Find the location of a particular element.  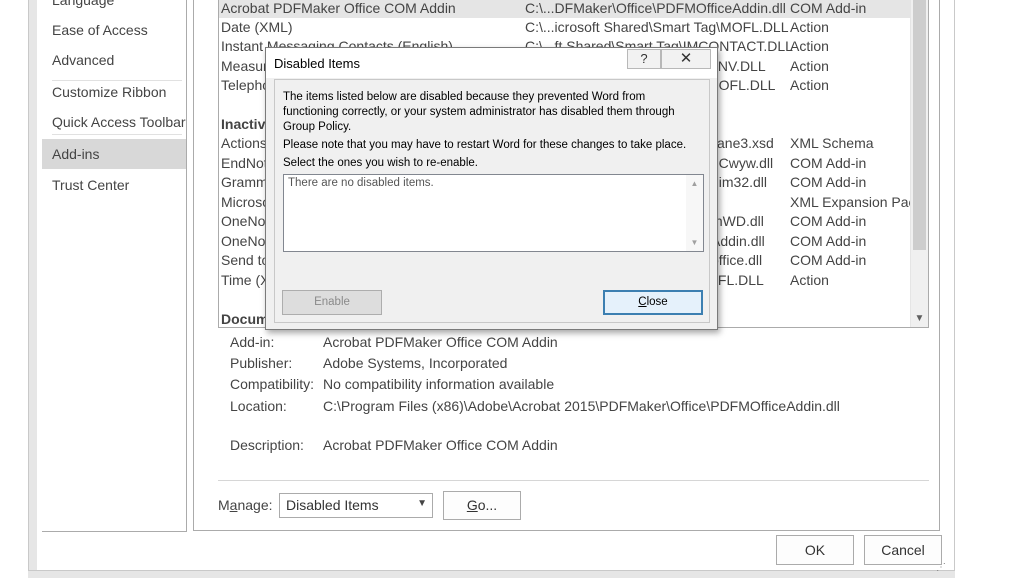

scrollbar-thumb is located at coordinates (919, 125).